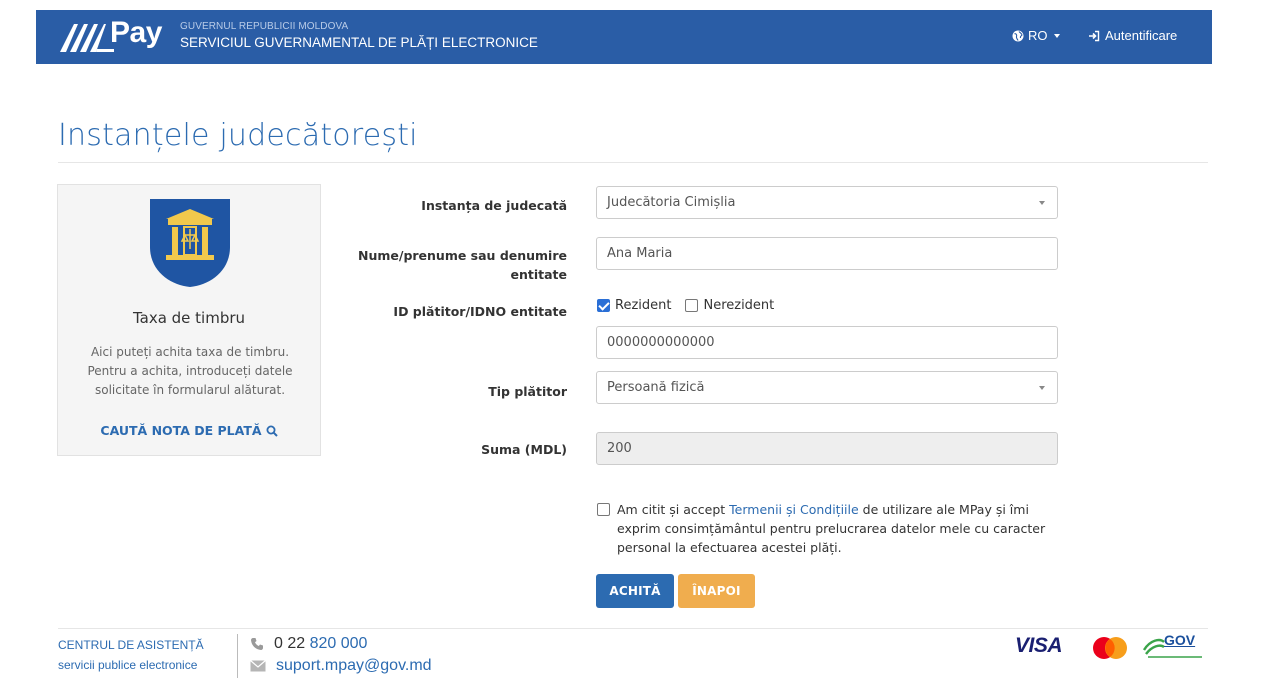 Image resolution: width=1265 pixels, height=678 pixels. I want to click on name-label: Nume/prenume sau denumire entitate, so click(462, 265).